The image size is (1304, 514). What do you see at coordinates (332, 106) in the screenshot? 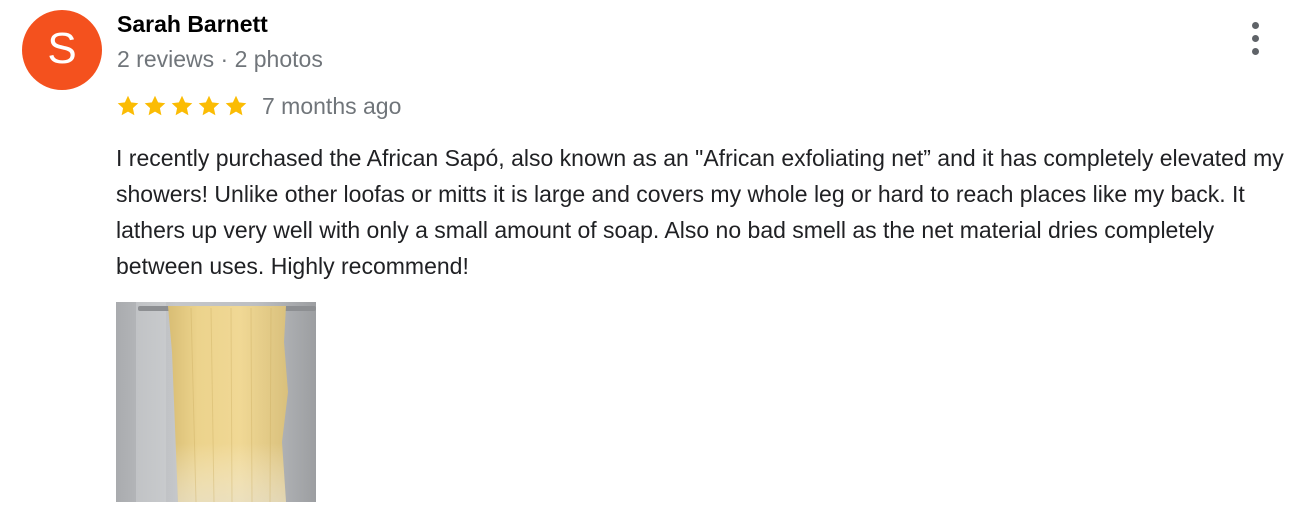
I see `review-date: 7 months ago` at bounding box center [332, 106].